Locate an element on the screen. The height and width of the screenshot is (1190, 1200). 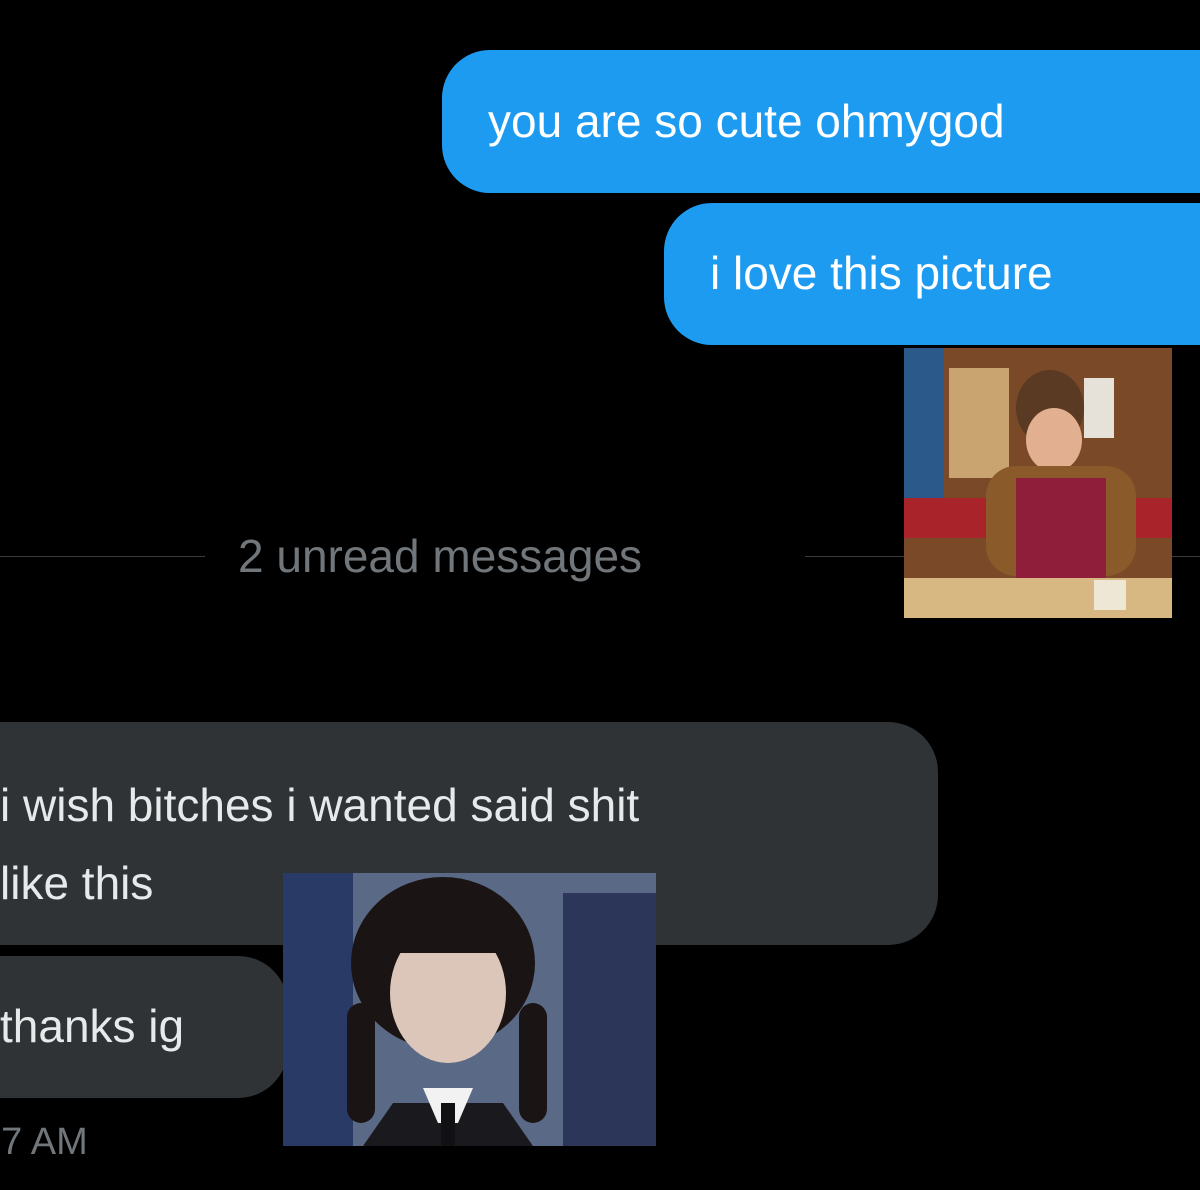
sent-message-bubble: you are so cute ohmygod is located at coordinates (821, 121).